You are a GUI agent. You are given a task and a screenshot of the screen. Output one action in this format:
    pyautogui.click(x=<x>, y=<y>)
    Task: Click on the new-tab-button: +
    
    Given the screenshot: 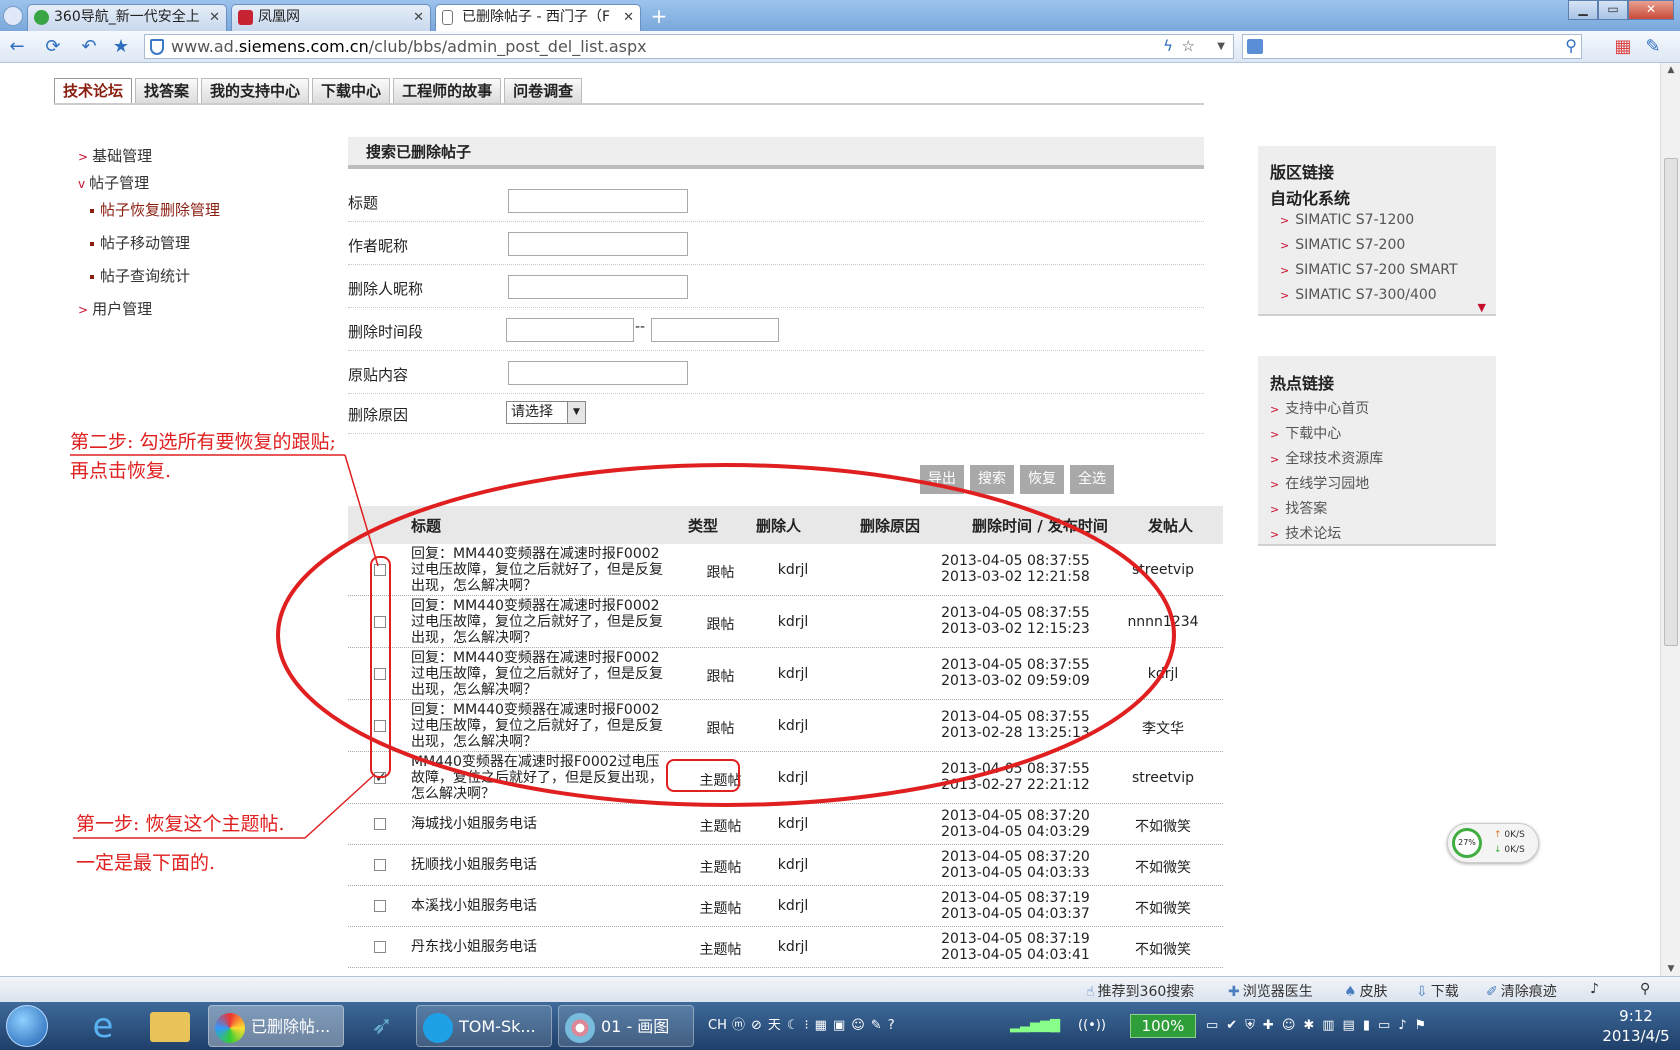 What is the action you would take?
    pyautogui.click(x=659, y=17)
    